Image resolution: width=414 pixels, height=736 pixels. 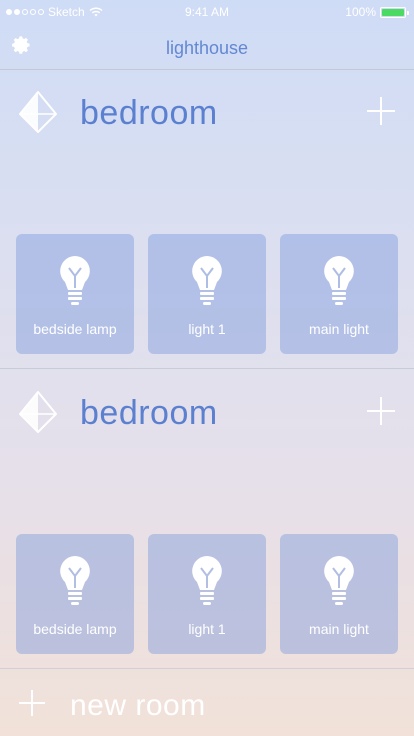 What do you see at coordinates (360, 12) in the screenshot?
I see `battery-percent: 100%` at bounding box center [360, 12].